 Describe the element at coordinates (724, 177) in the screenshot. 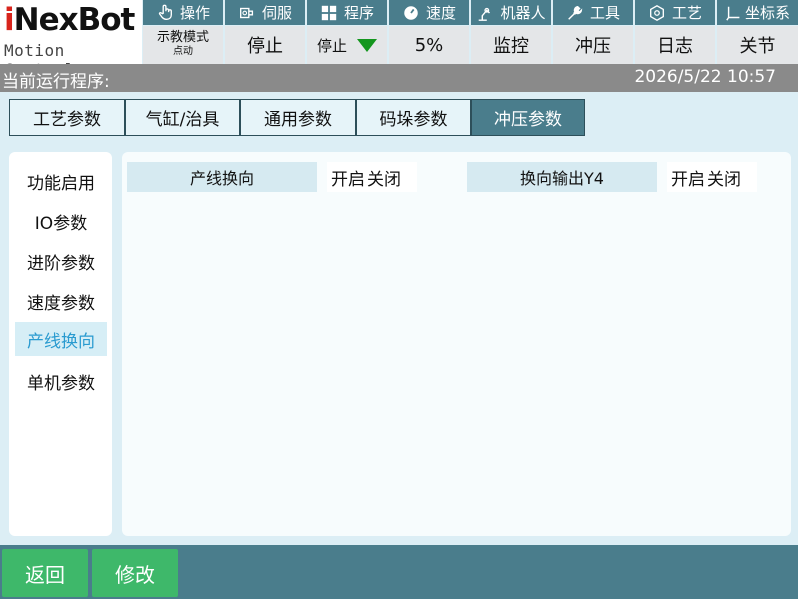

I see `reverse-output-off-button: 关闭` at that location.